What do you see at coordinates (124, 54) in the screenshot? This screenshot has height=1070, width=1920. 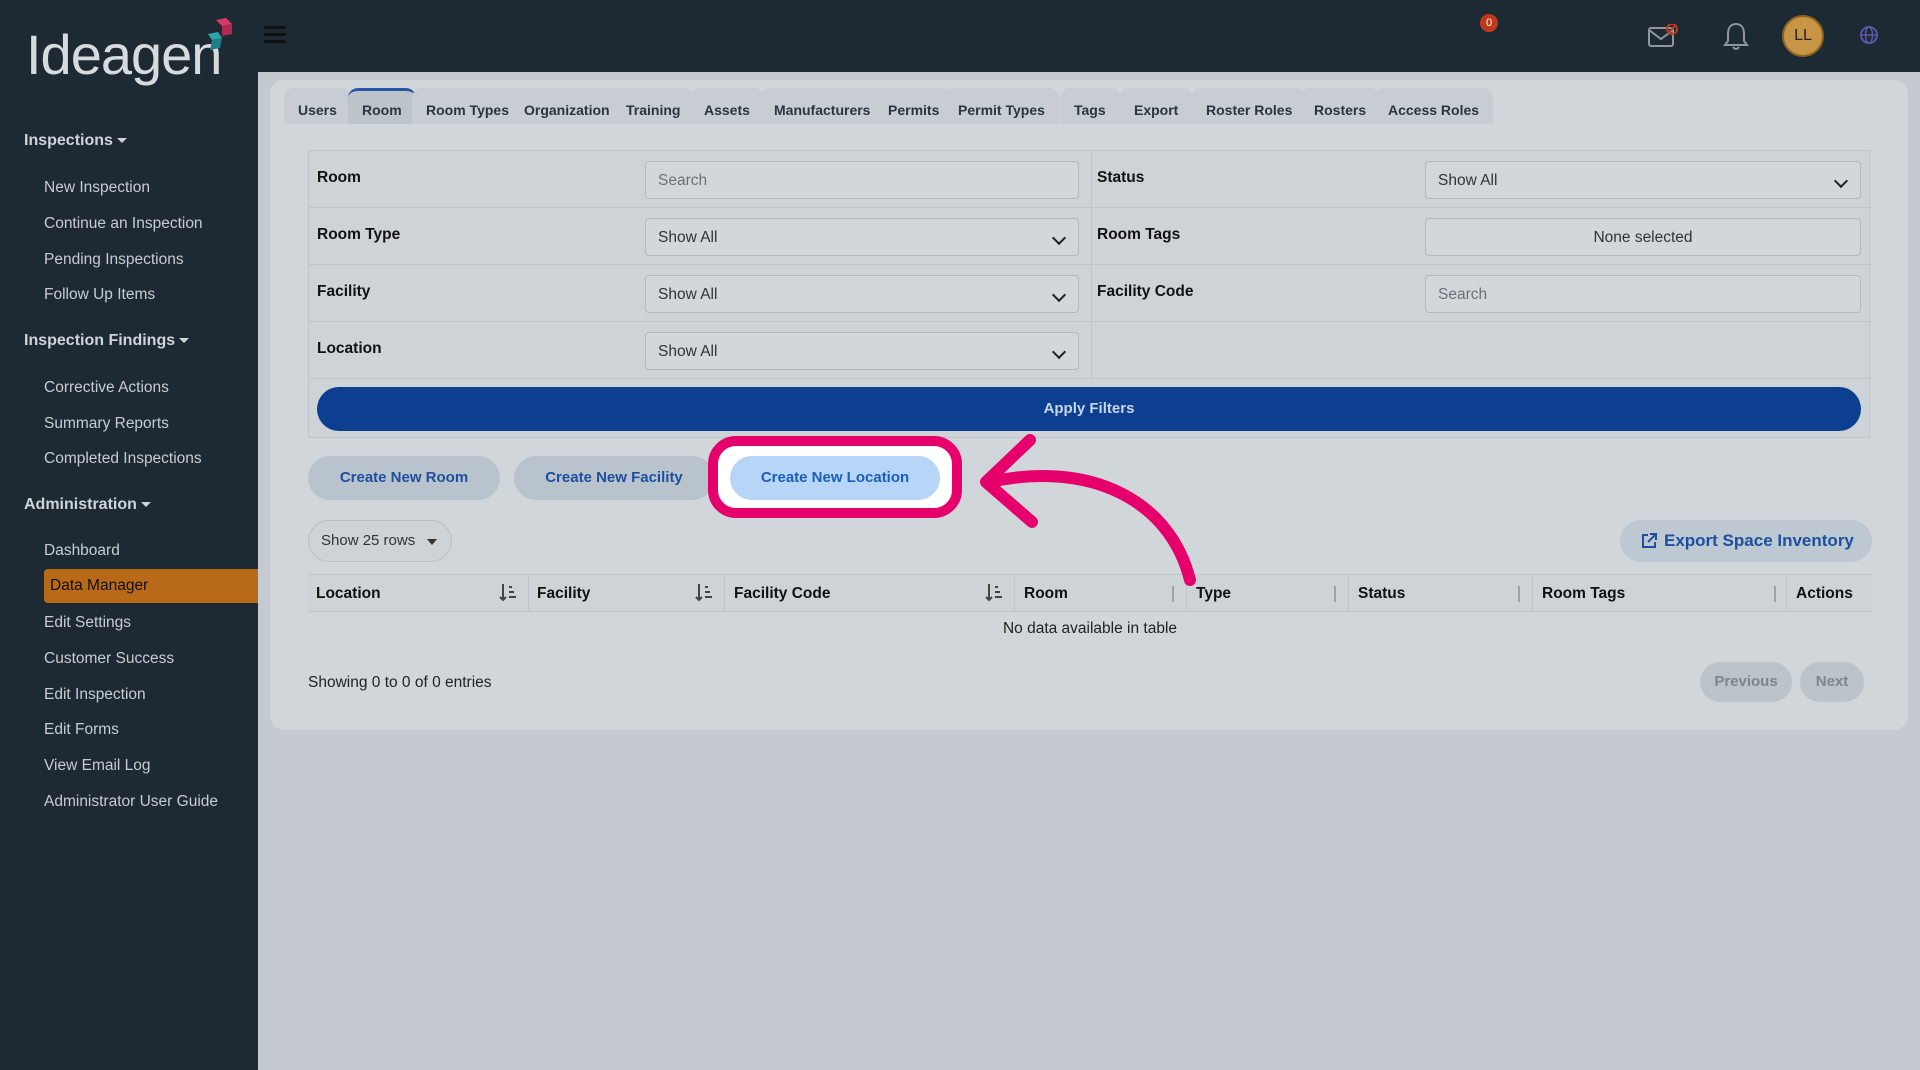 I see `logo-wordmark: Ideagen` at bounding box center [124, 54].